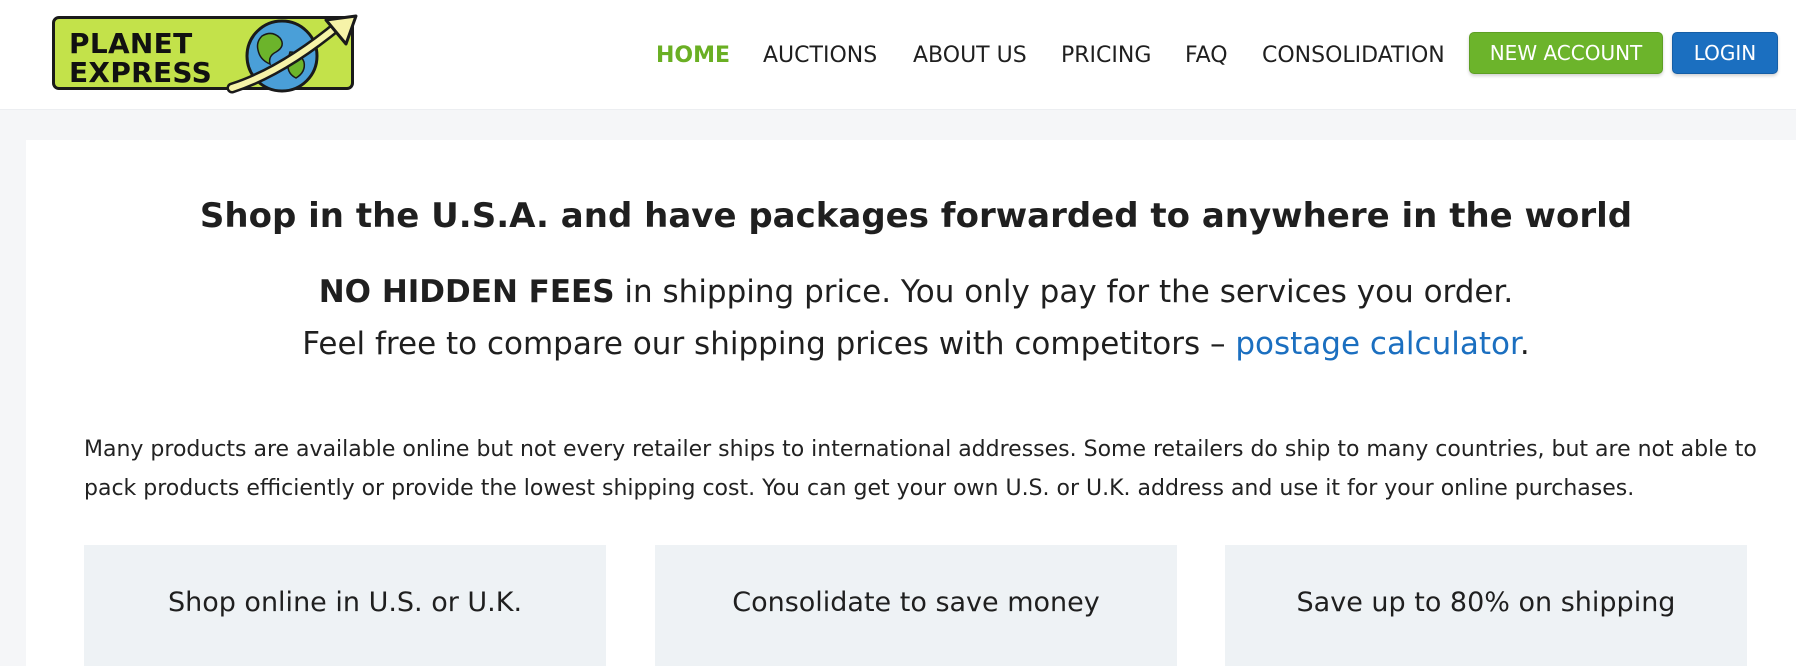 This screenshot has height=666, width=1796. What do you see at coordinates (1353, 56) in the screenshot?
I see `nav-consolidation: CONSOLIDATION` at bounding box center [1353, 56].